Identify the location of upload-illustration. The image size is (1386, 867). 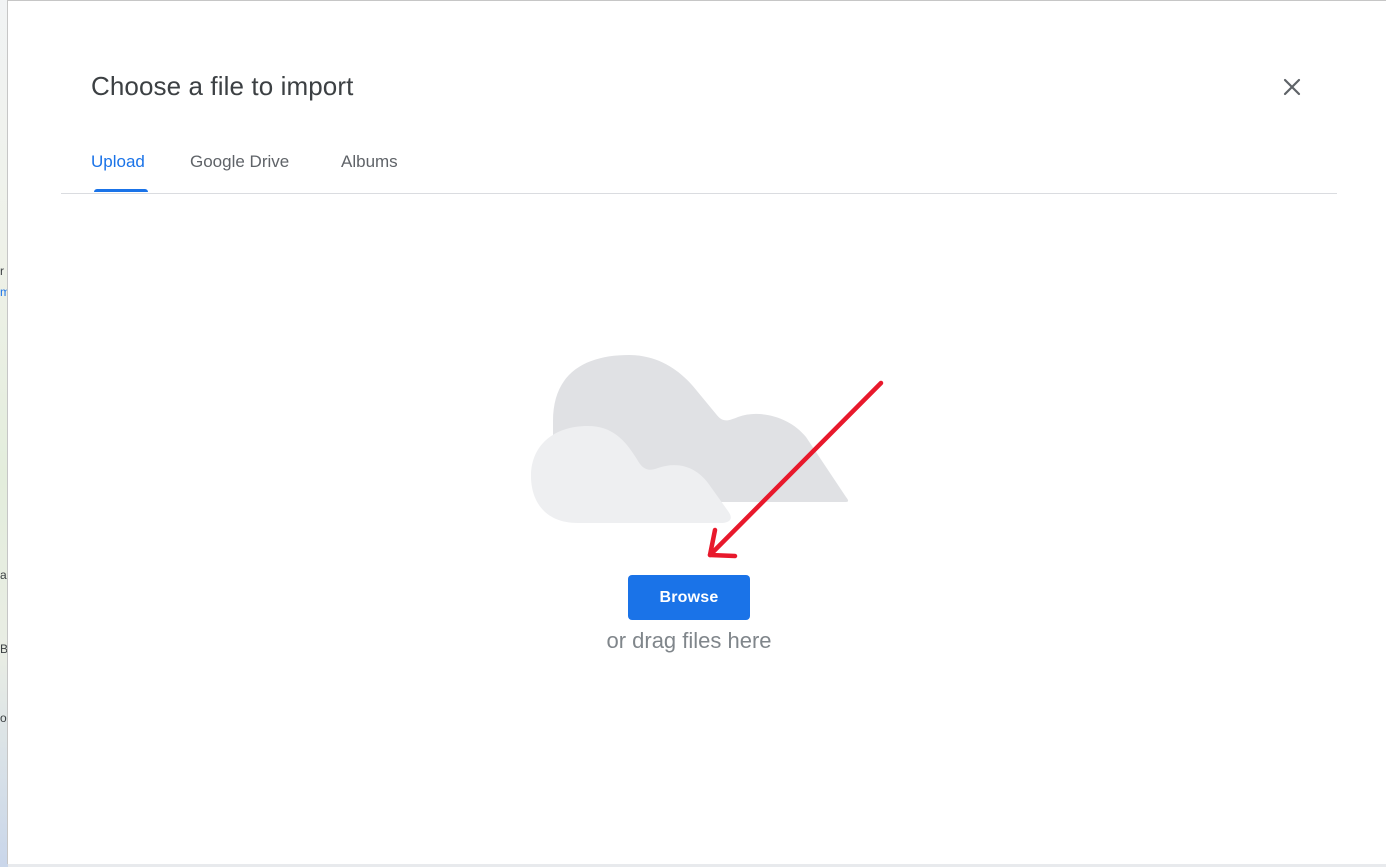
(707, 457).